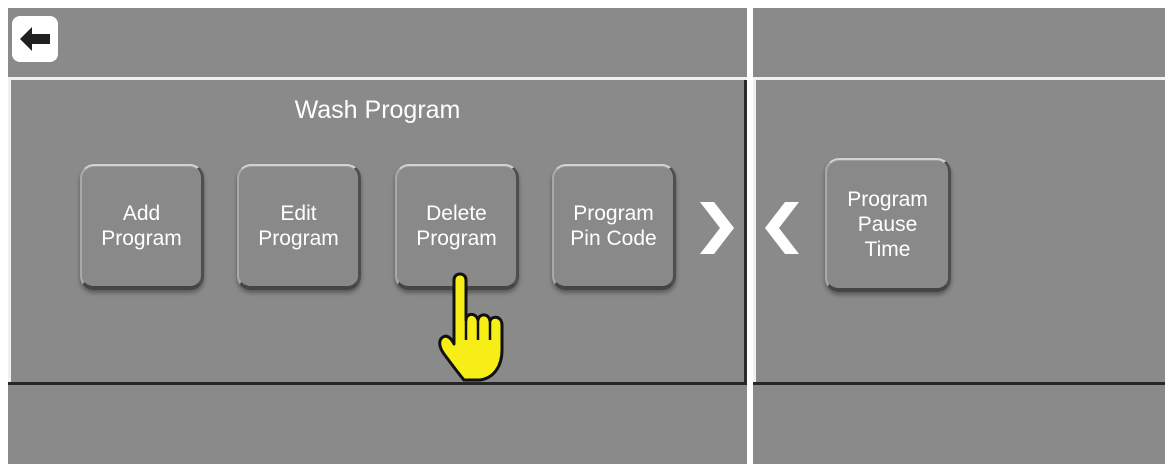  I want to click on button-label: Delete Program, so click(456, 226).